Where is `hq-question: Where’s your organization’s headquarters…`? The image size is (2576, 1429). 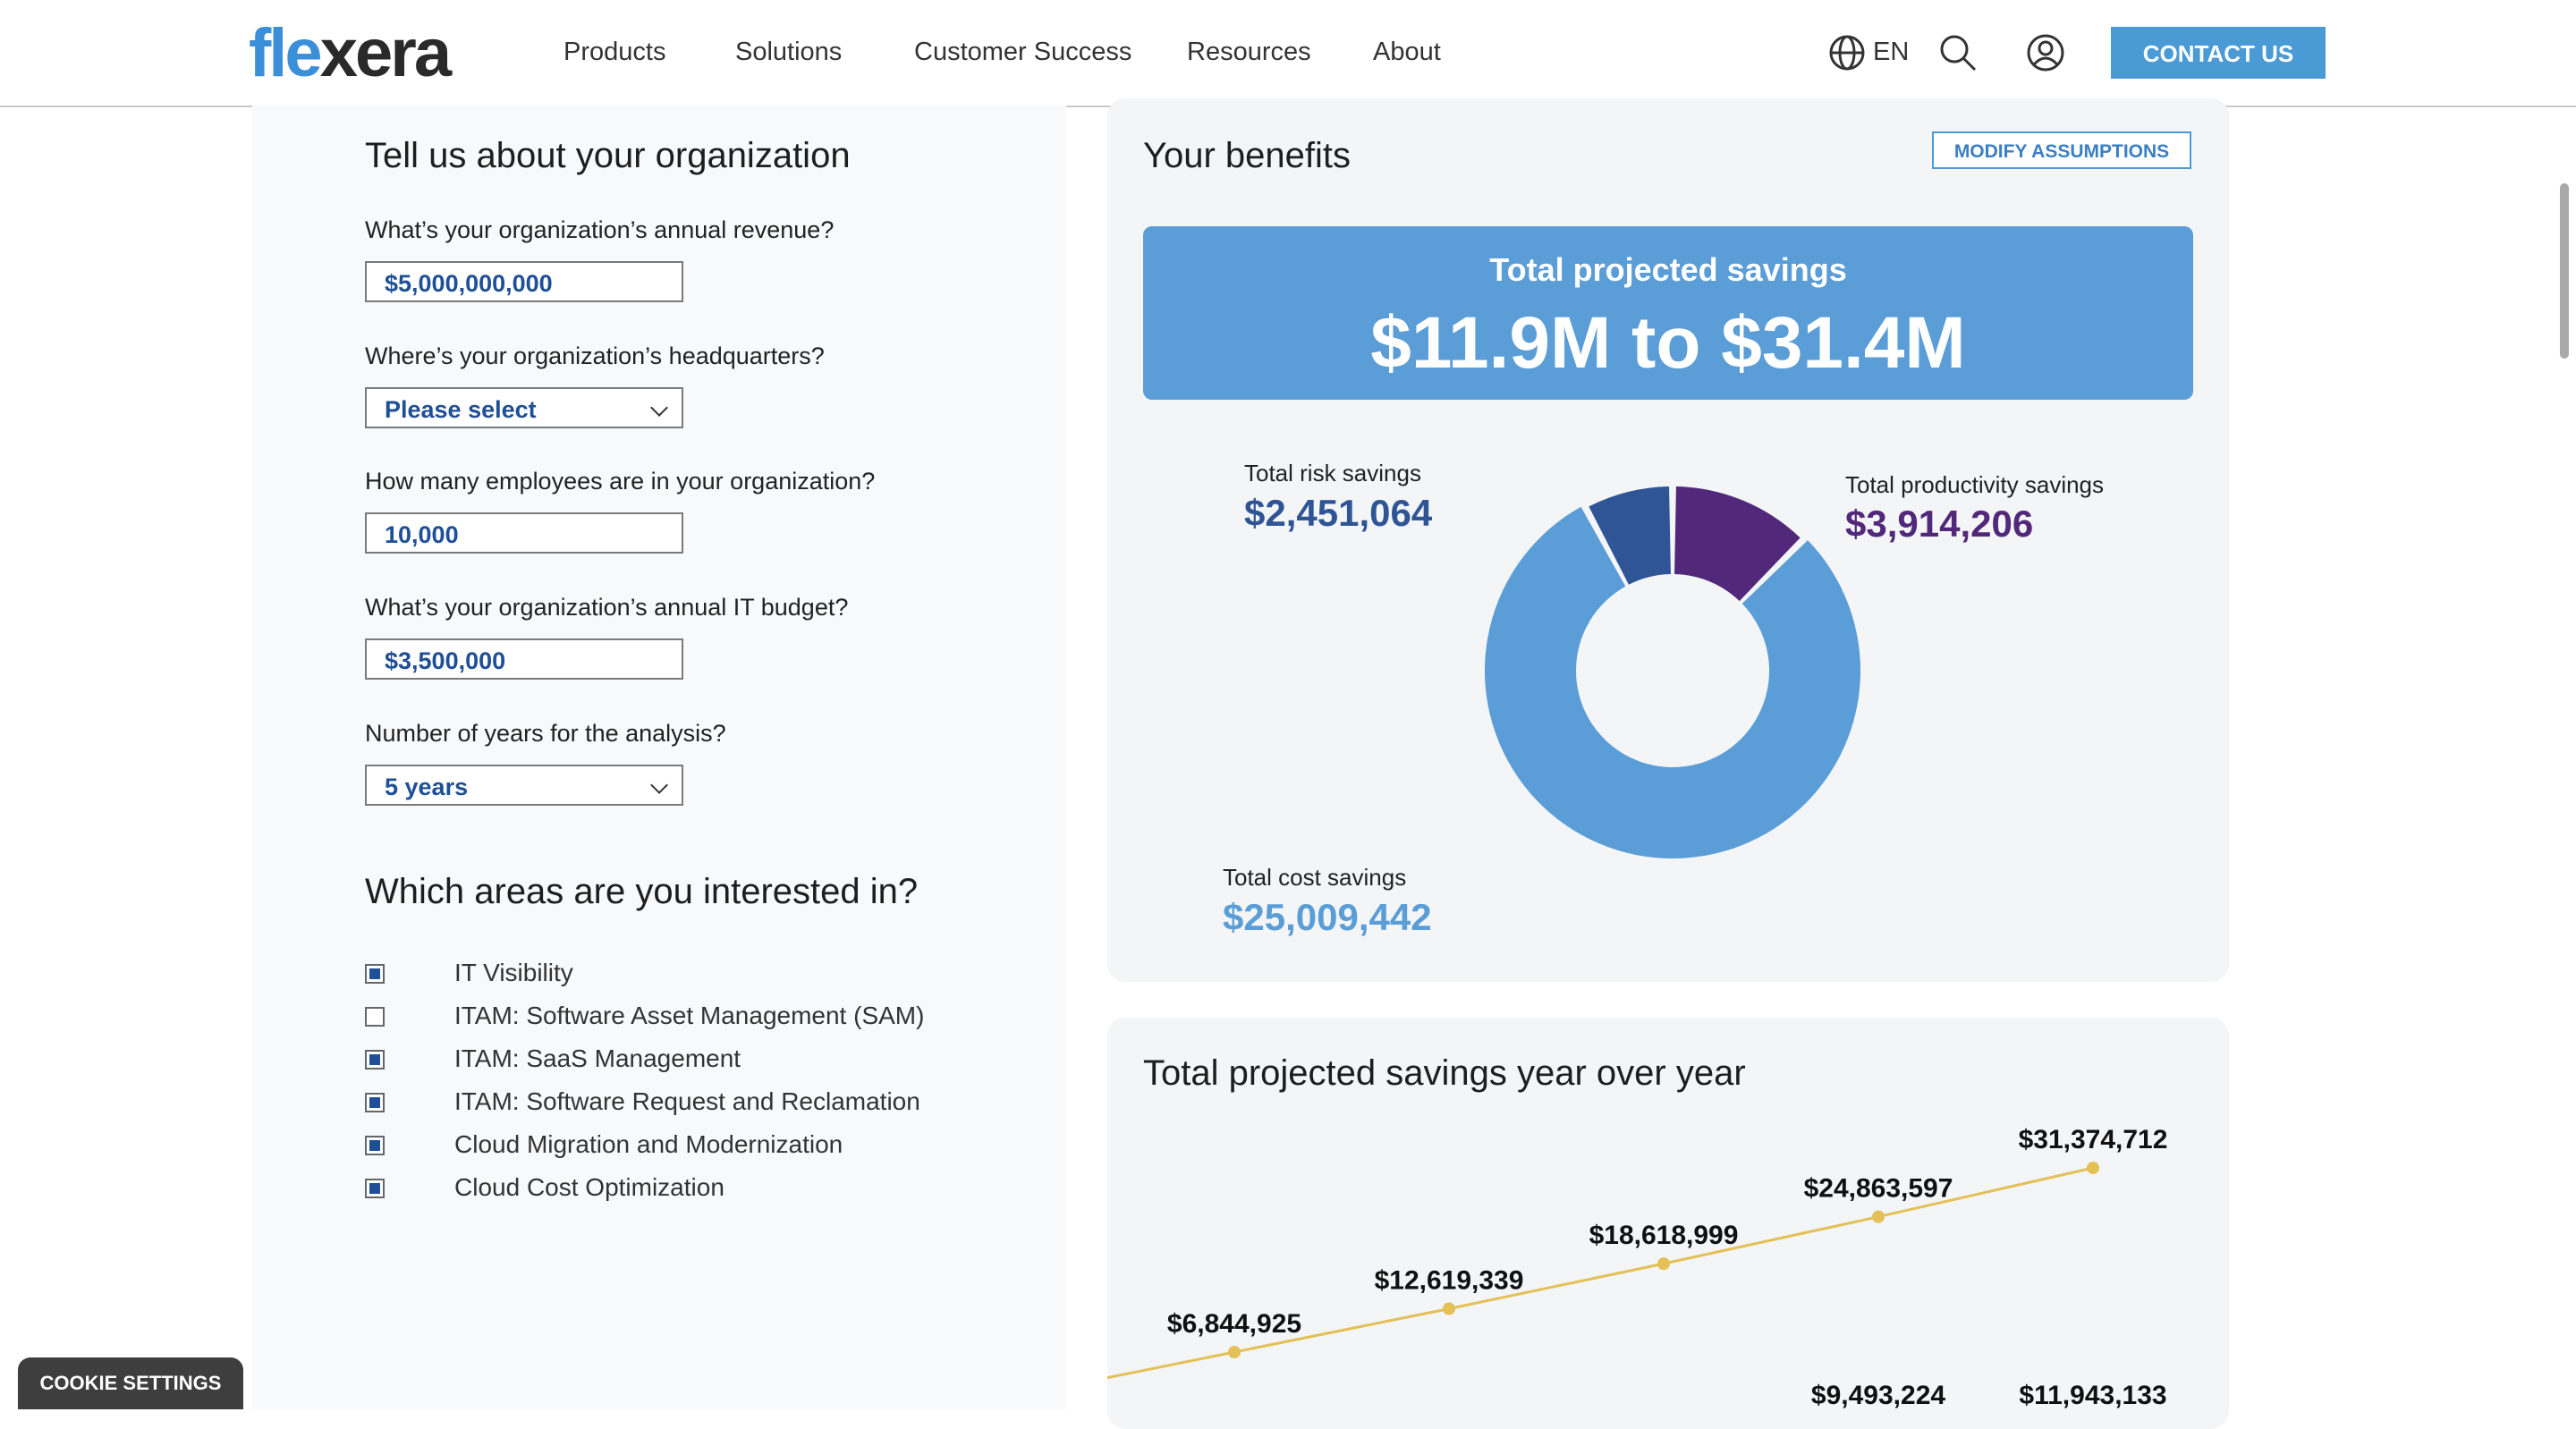 hq-question: Where’s your organization’s headquarters… is located at coordinates (595, 355).